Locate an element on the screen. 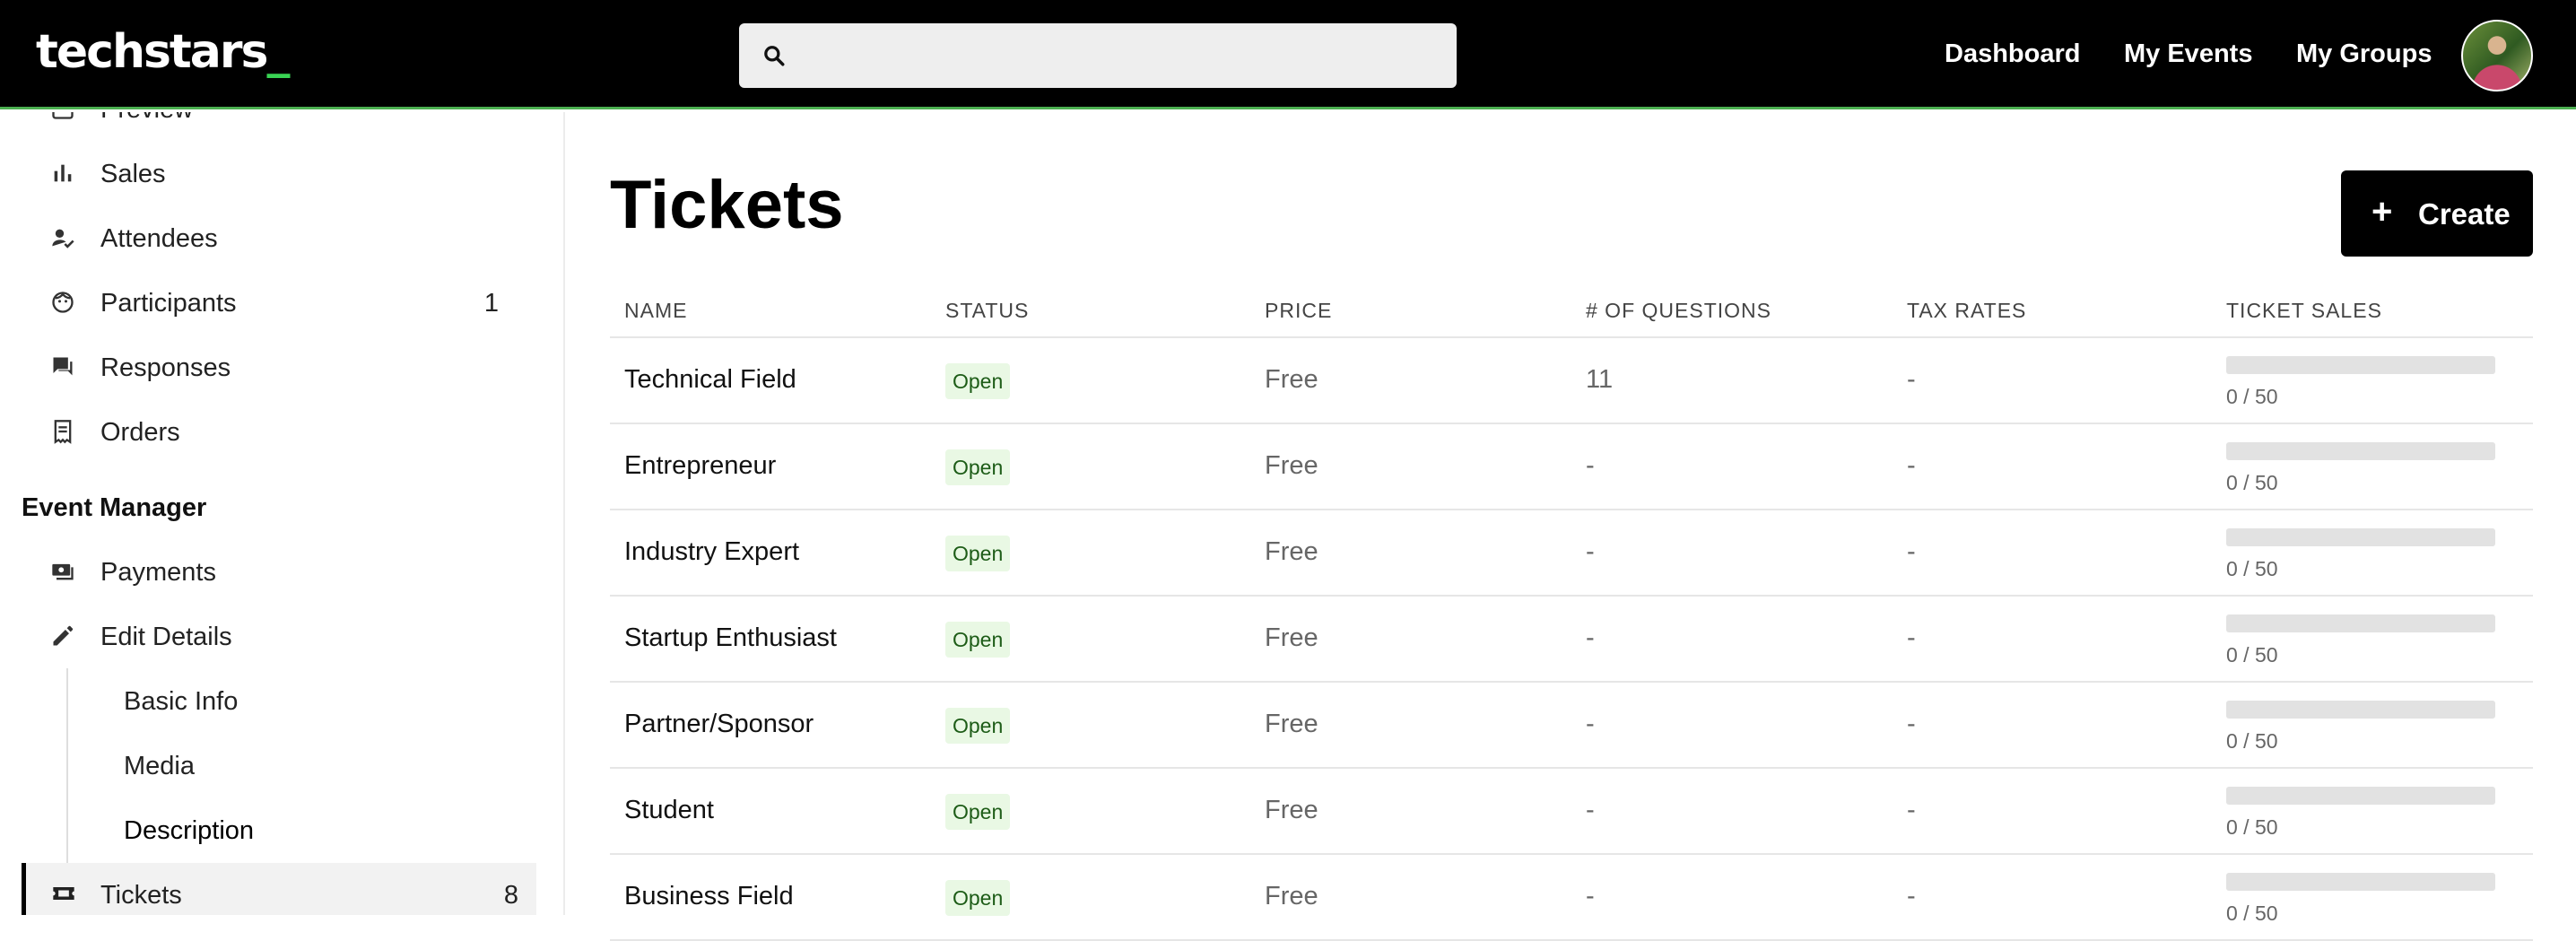  ticket-name: Technical Field is located at coordinates (710, 380).